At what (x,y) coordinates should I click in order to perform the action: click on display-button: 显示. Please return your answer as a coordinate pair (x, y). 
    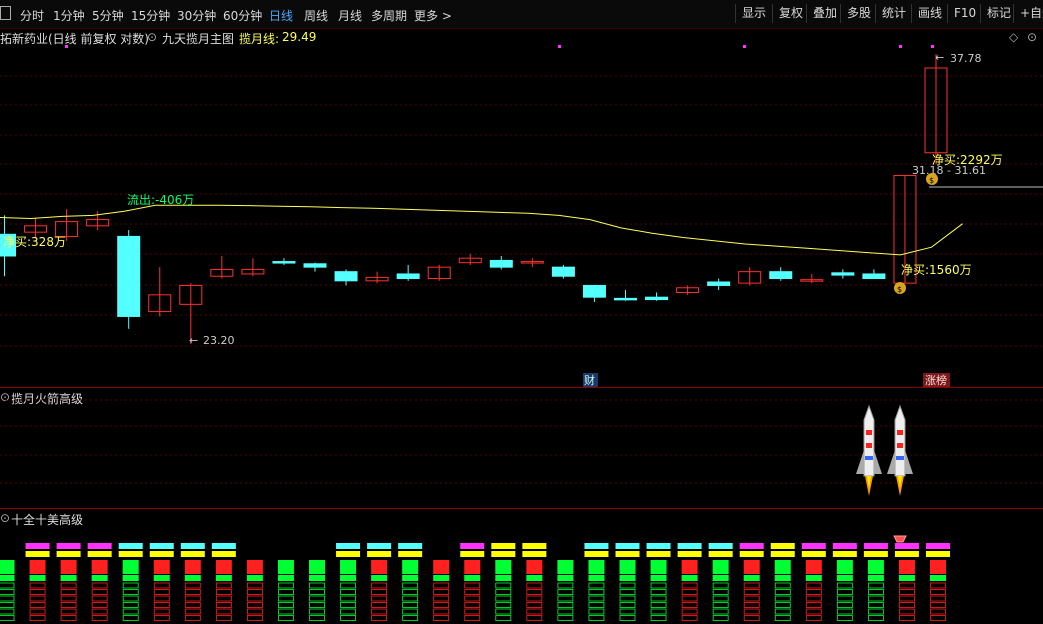
    Looking at the image, I should click on (753, 13).